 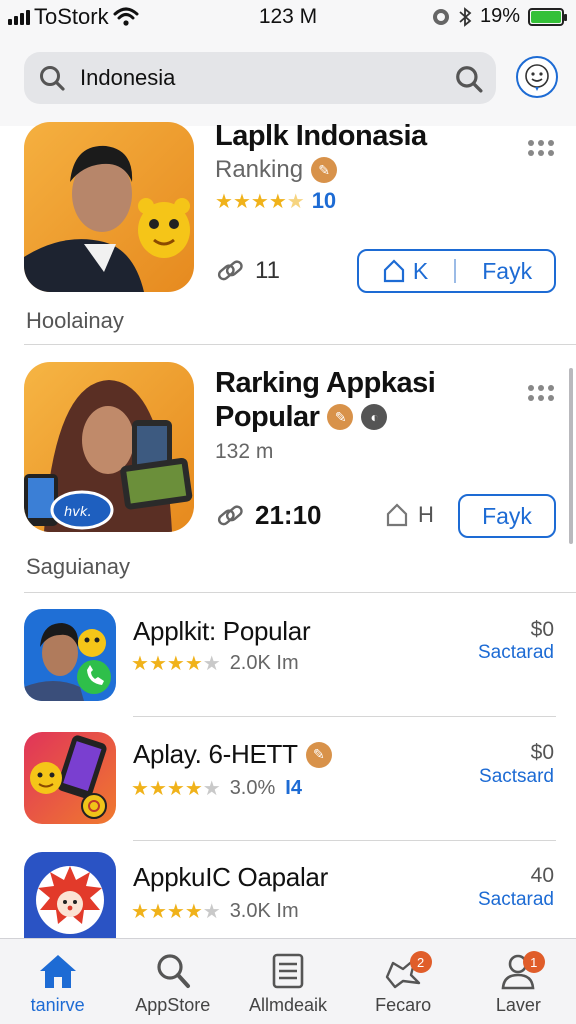 I want to click on featured-app-1-rating: ★ ★ ★ ★ ★ 10, so click(x=275, y=201).